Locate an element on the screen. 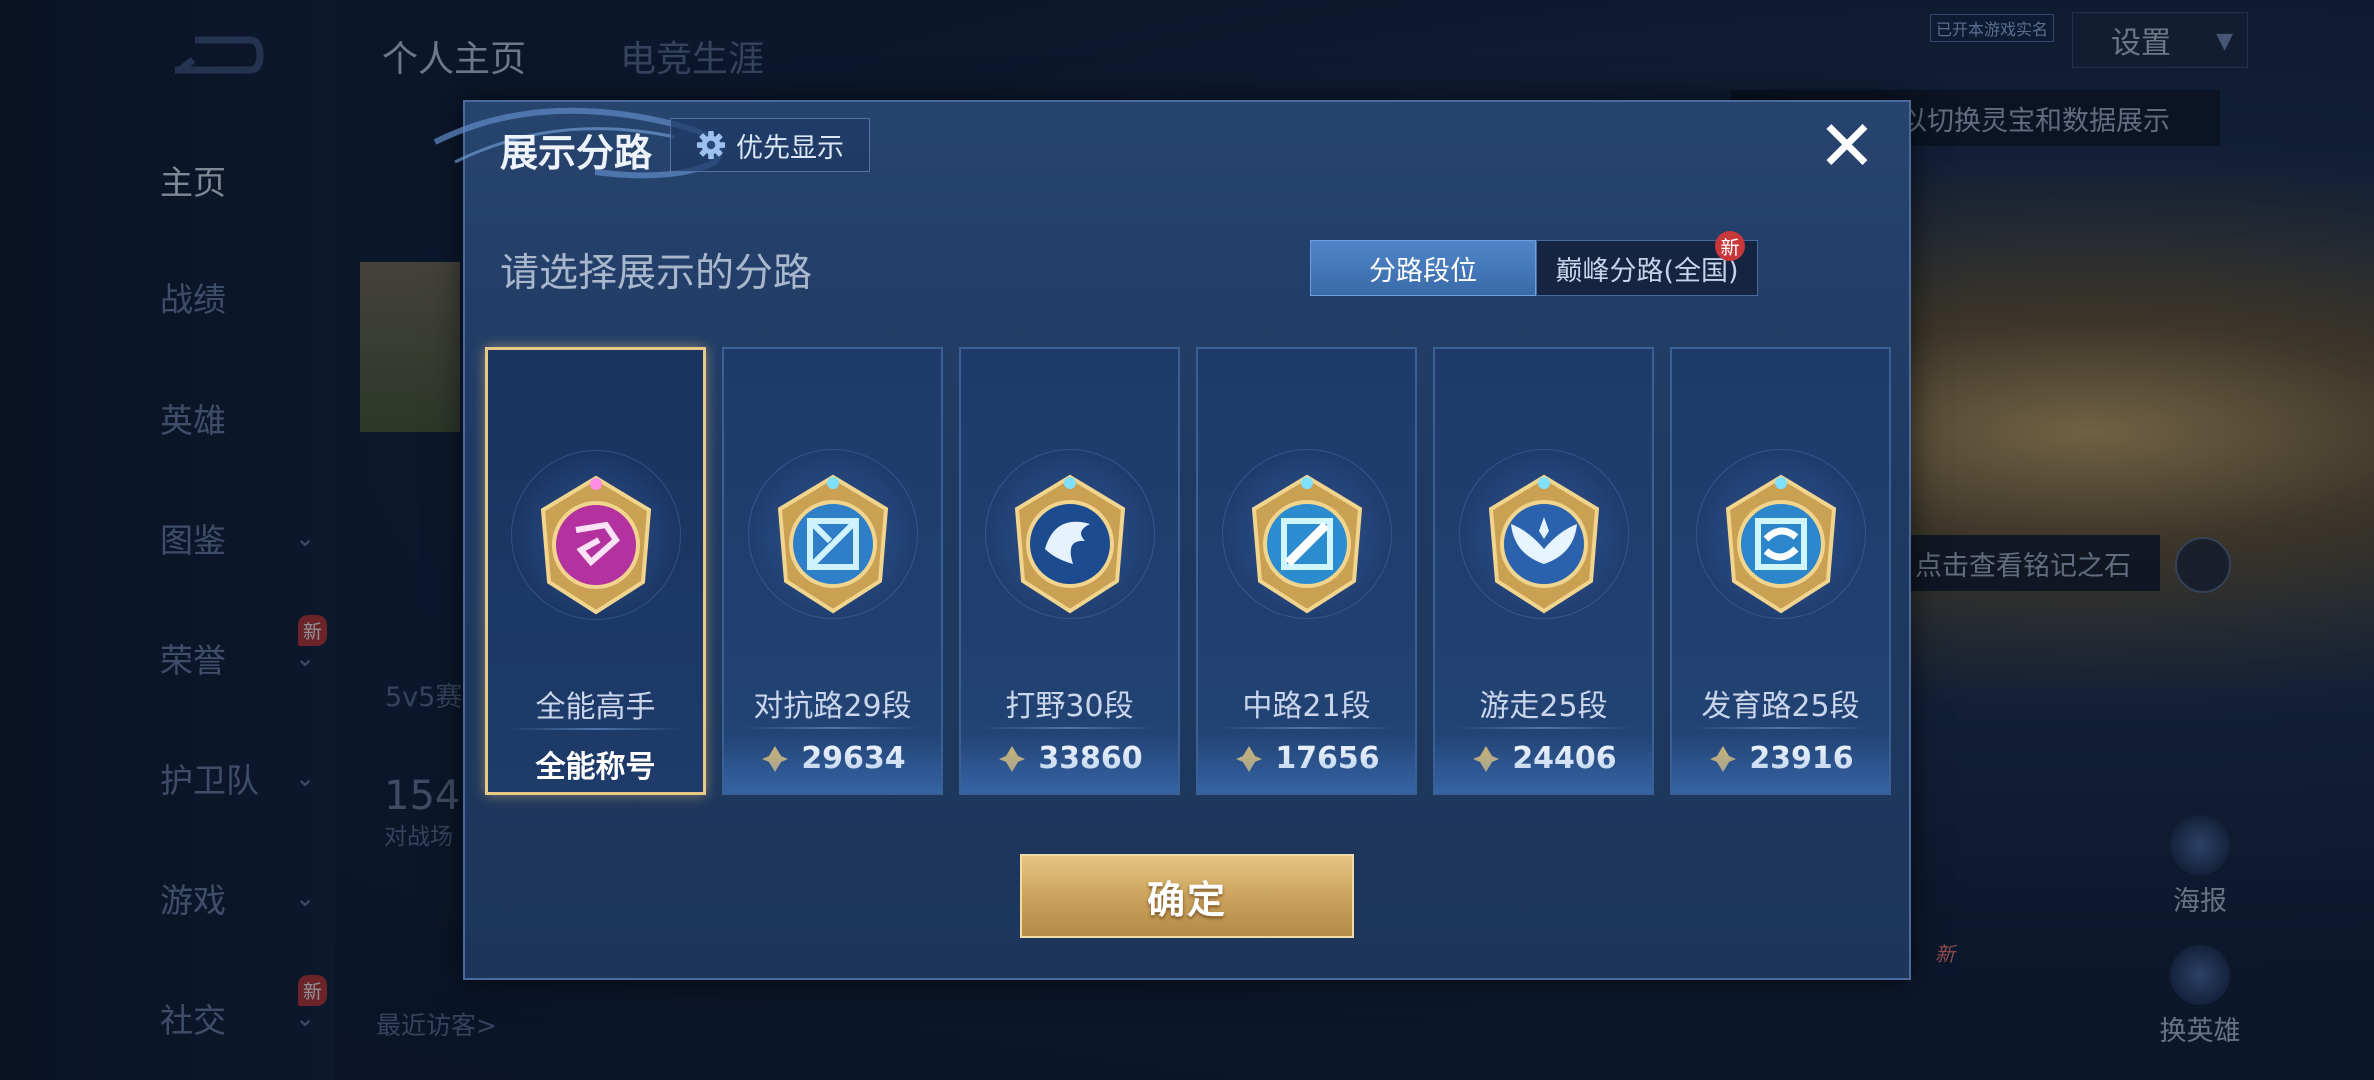 The height and width of the screenshot is (1080, 2374). tab-lane-rank: 分路段位 is located at coordinates (1423, 268).